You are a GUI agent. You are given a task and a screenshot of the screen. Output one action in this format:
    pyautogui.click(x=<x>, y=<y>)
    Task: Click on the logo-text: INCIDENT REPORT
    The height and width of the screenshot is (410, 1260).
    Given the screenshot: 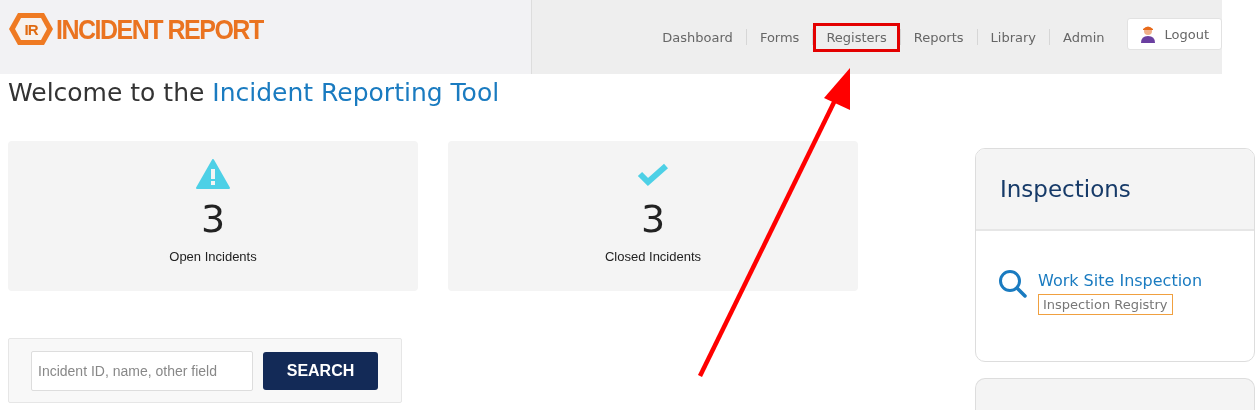 What is the action you would take?
    pyautogui.click(x=159, y=29)
    